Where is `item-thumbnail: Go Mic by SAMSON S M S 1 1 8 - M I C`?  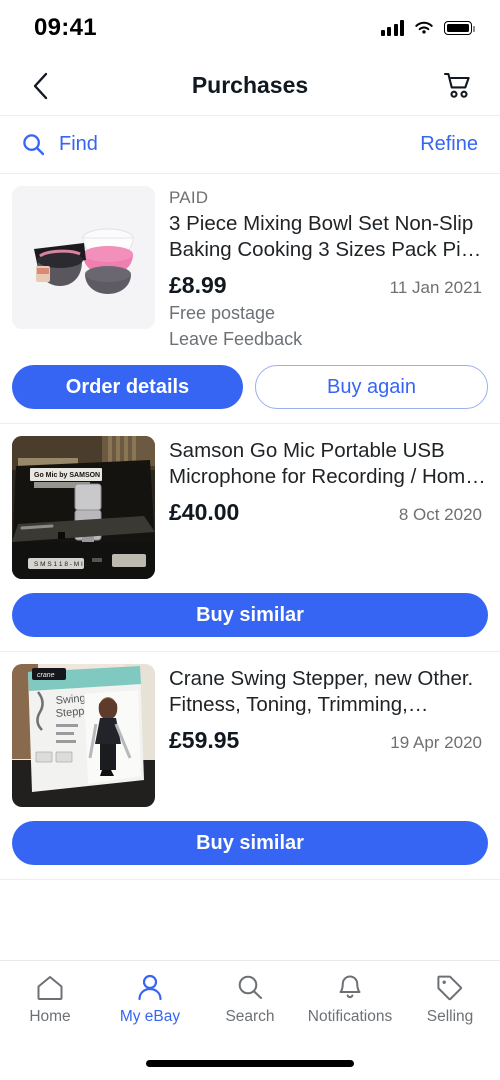
item-thumbnail: Go Mic by SAMSON S M S 1 1 8 - M I C is located at coordinates (83, 507).